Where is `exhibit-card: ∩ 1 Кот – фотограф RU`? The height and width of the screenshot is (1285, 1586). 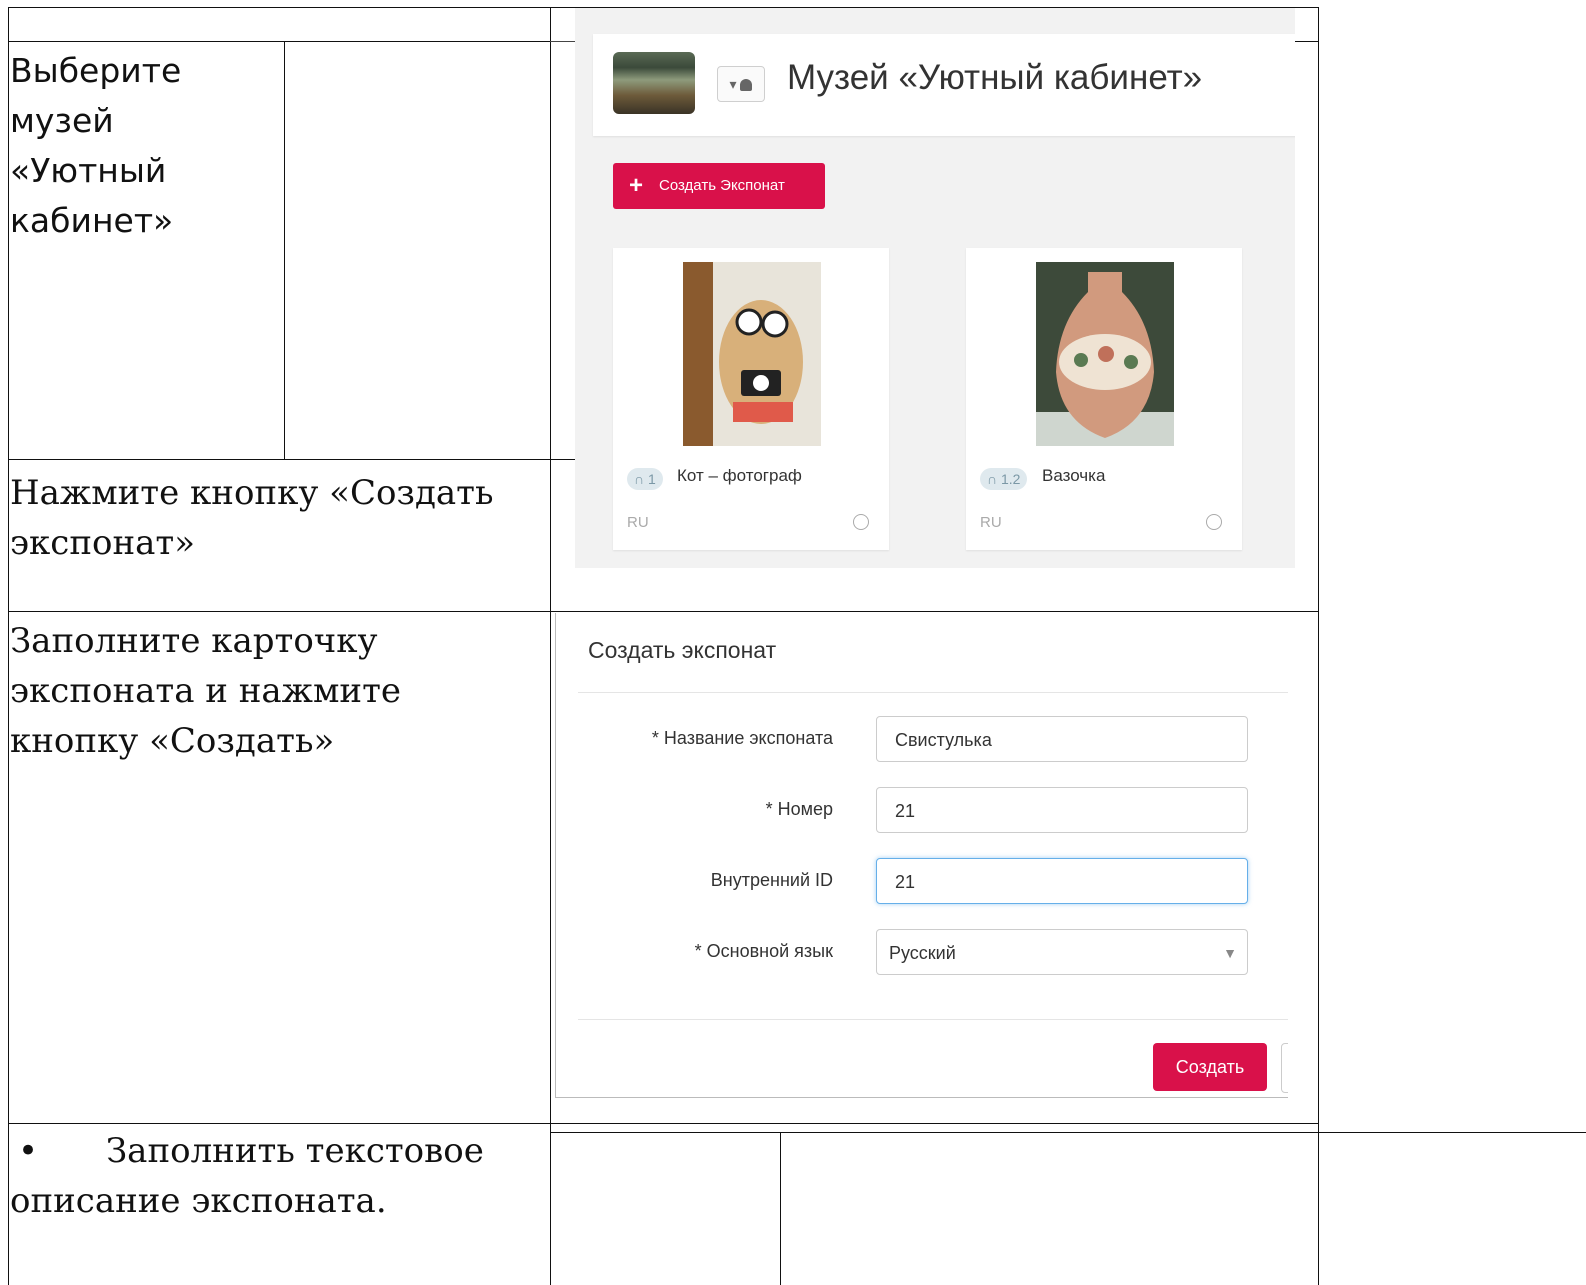 exhibit-card: ∩ 1 Кот – фотограф RU is located at coordinates (751, 399).